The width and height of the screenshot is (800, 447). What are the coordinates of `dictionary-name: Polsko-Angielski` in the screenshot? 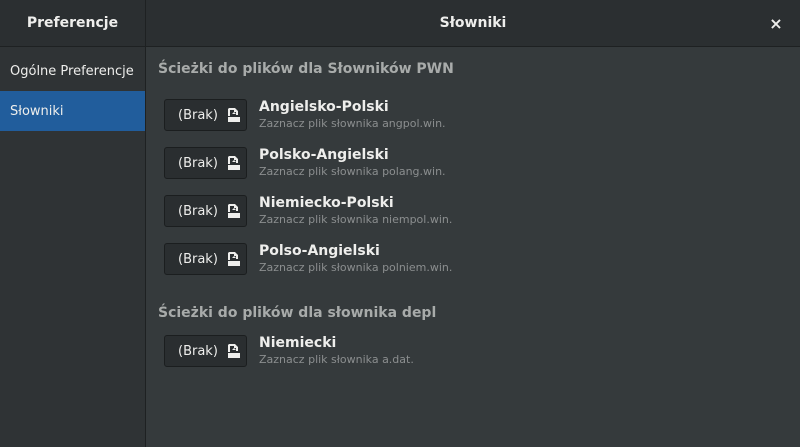 It's located at (324, 155).